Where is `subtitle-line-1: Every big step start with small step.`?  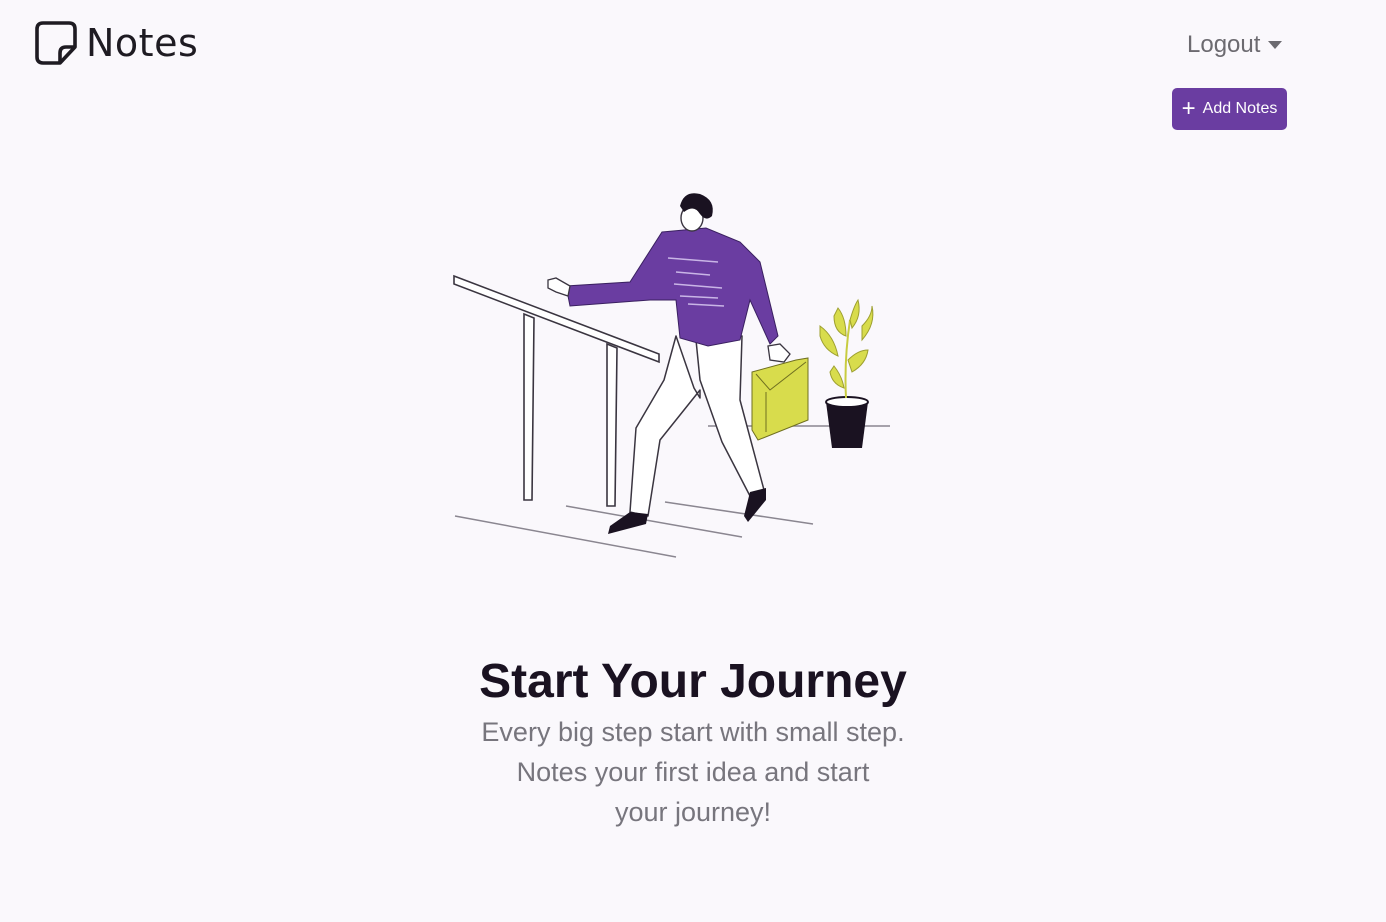 subtitle-line-1: Every big step start with small step. is located at coordinates (693, 732).